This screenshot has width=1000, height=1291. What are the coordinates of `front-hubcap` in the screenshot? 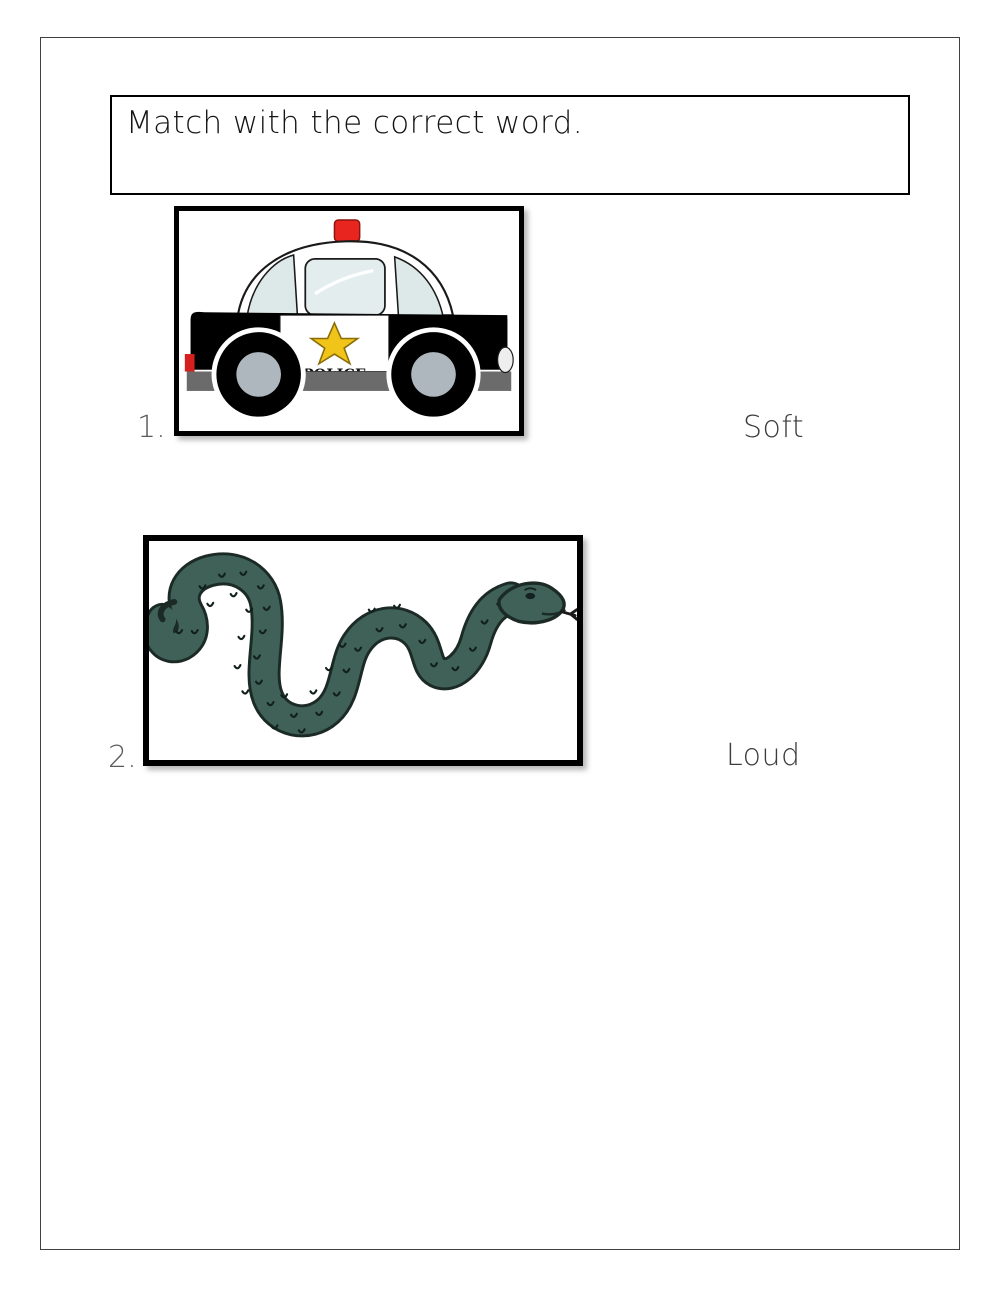 It's located at (433, 374).